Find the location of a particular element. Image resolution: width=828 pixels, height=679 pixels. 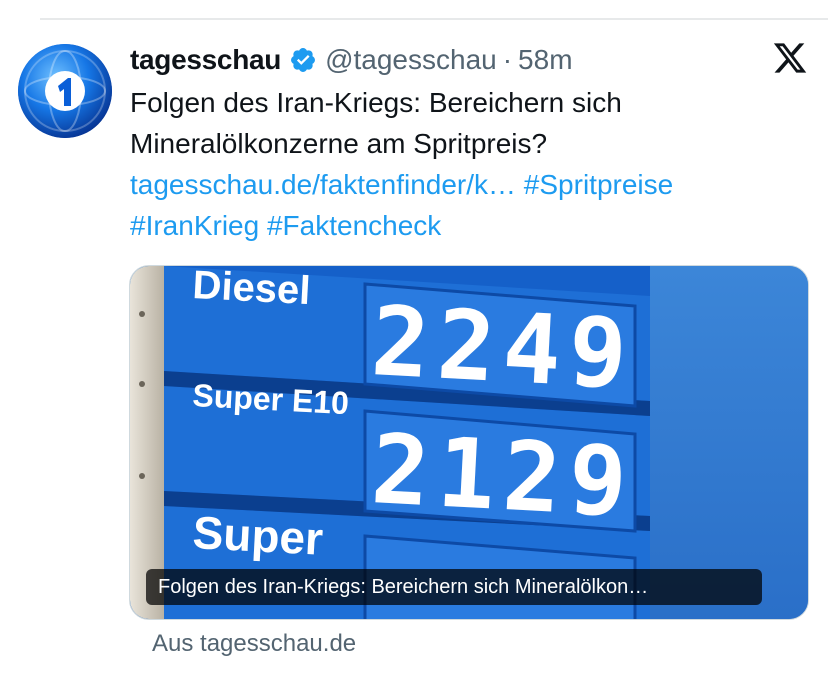

timestamp: 58m is located at coordinates (545, 60).